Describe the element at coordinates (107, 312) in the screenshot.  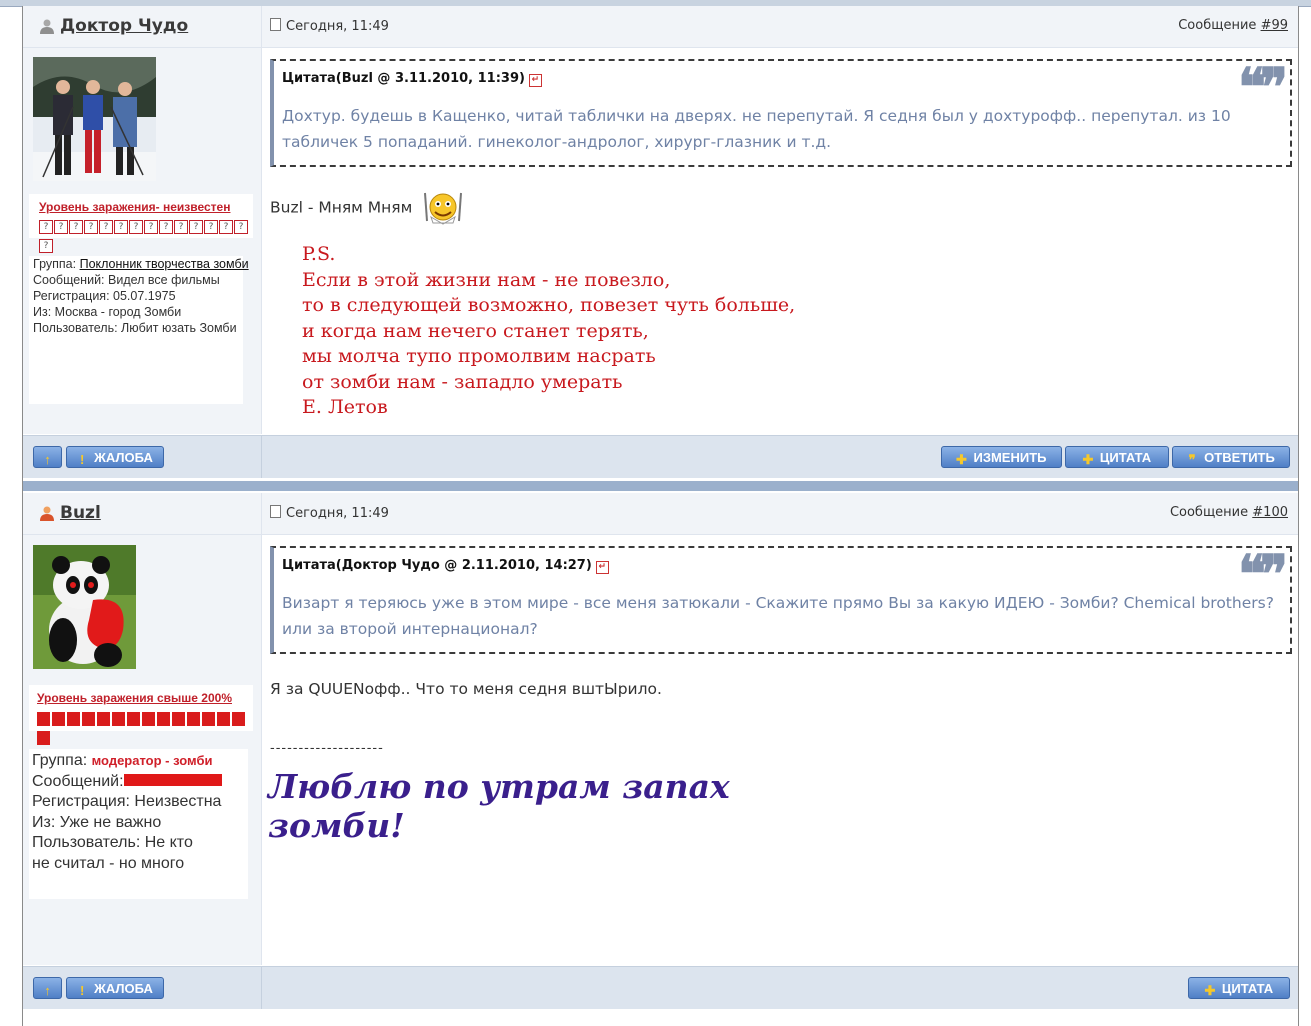
I see `author-location: Из: Москва - город Зомби` at that location.